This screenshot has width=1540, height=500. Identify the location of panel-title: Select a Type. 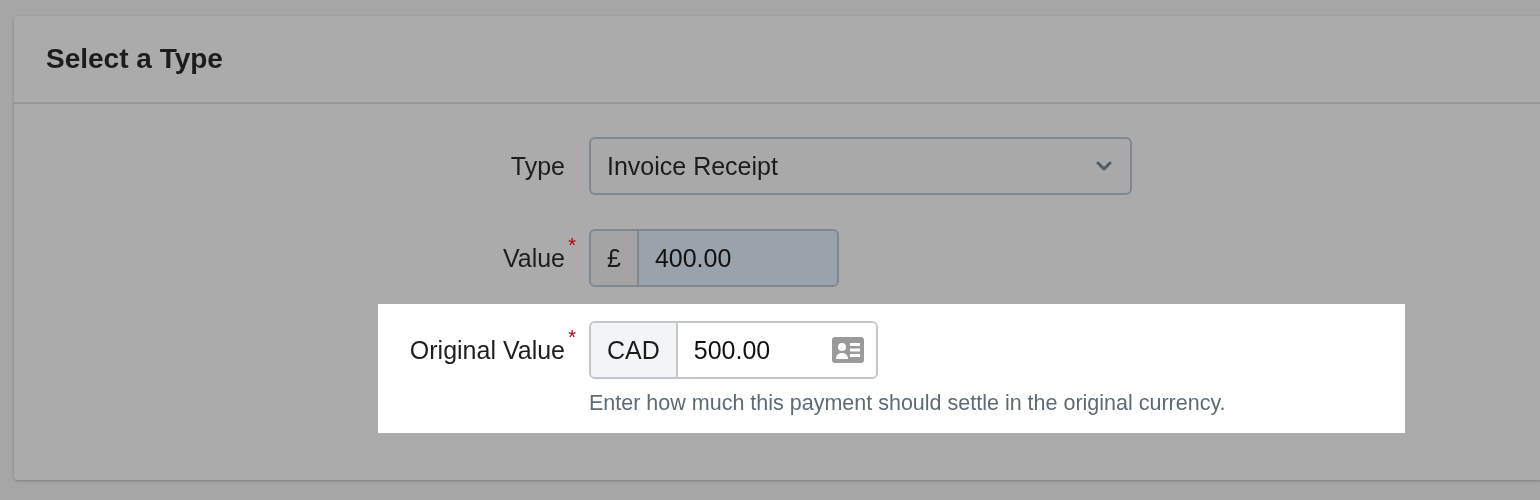
(134, 59).